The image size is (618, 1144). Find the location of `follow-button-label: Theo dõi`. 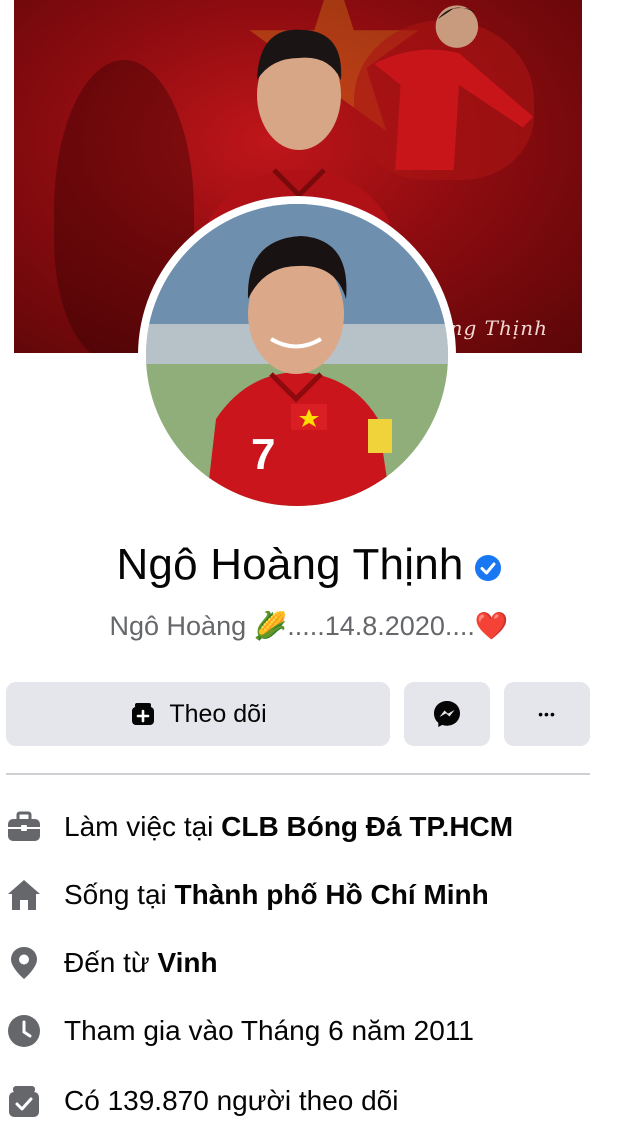

follow-button-label: Theo dõi is located at coordinates (218, 713).